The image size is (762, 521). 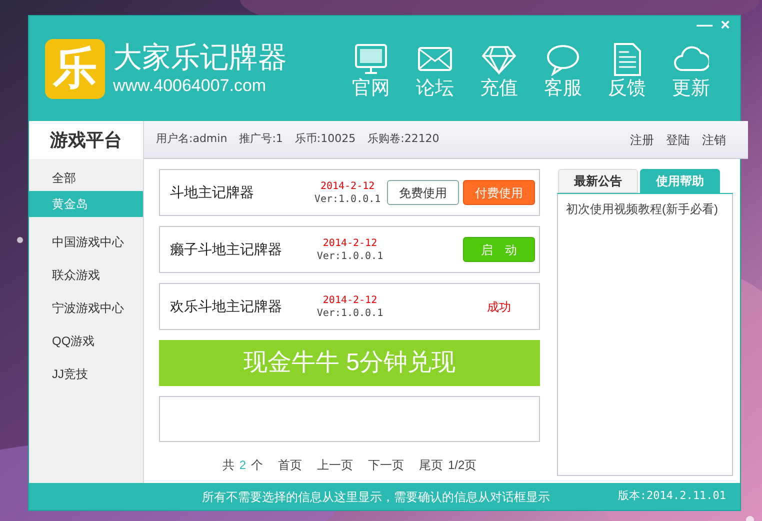 I want to click on notice-link: 初次使用视频教程(新手必看), so click(x=645, y=209).